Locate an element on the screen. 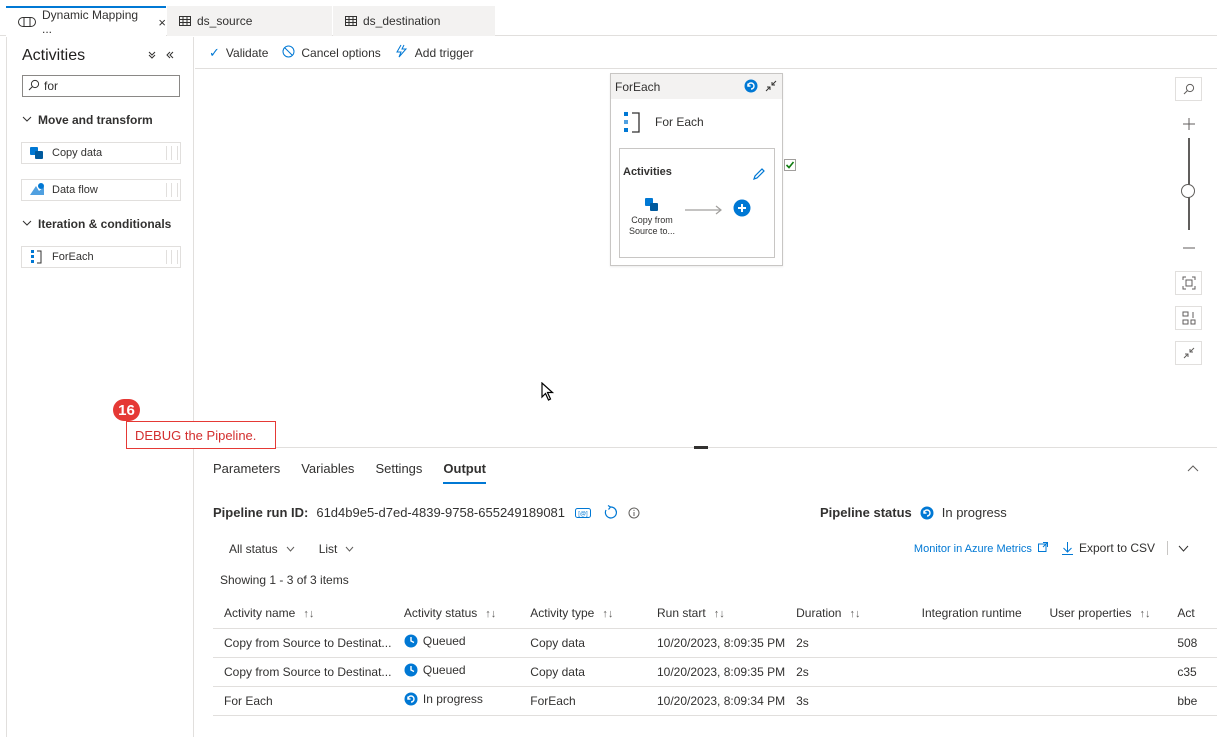  tab-ds-source: ds_source is located at coordinates (249, 21).